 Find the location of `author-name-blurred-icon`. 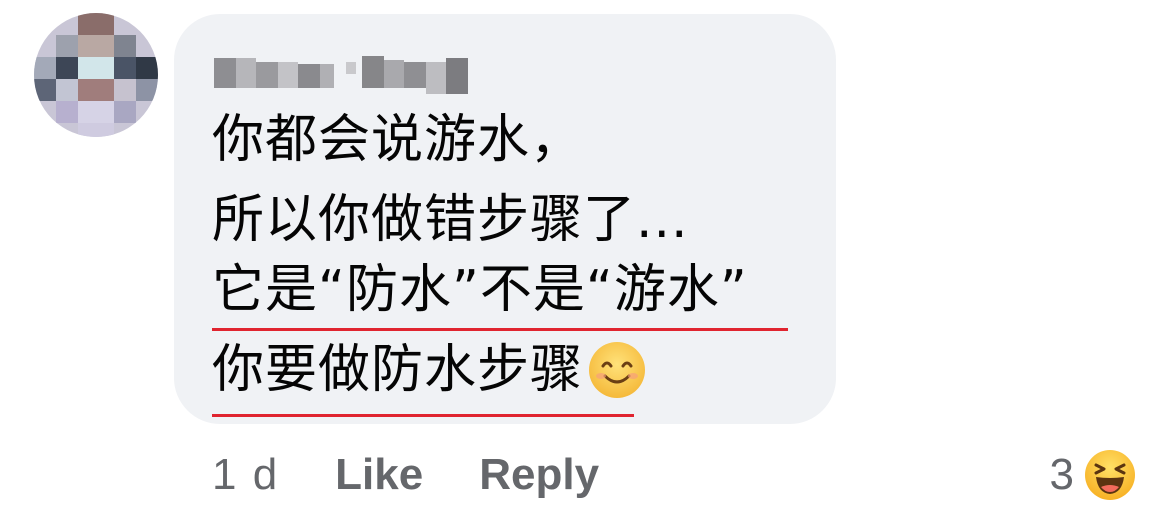

author-name-blurred-icon is located at coordinates (341, 75).